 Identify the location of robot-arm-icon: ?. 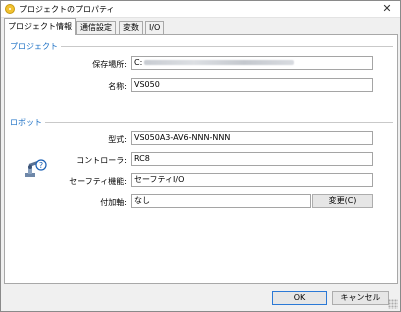
(36, 168).